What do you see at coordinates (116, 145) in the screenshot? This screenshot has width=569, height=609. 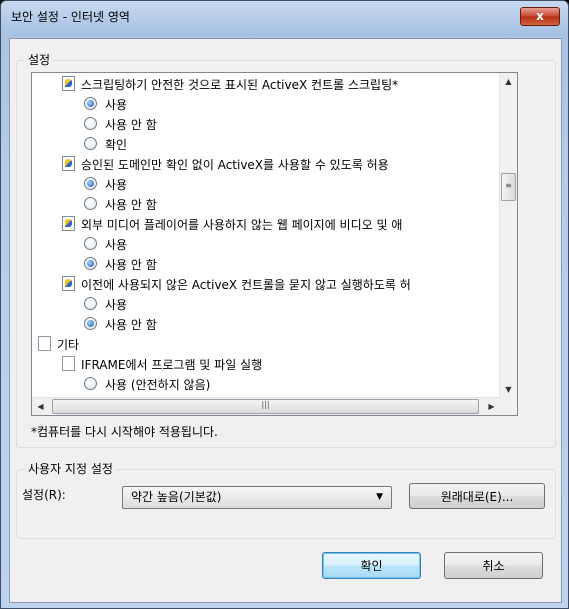 I see `row-label: 확인` at bounding box center [116, 145].